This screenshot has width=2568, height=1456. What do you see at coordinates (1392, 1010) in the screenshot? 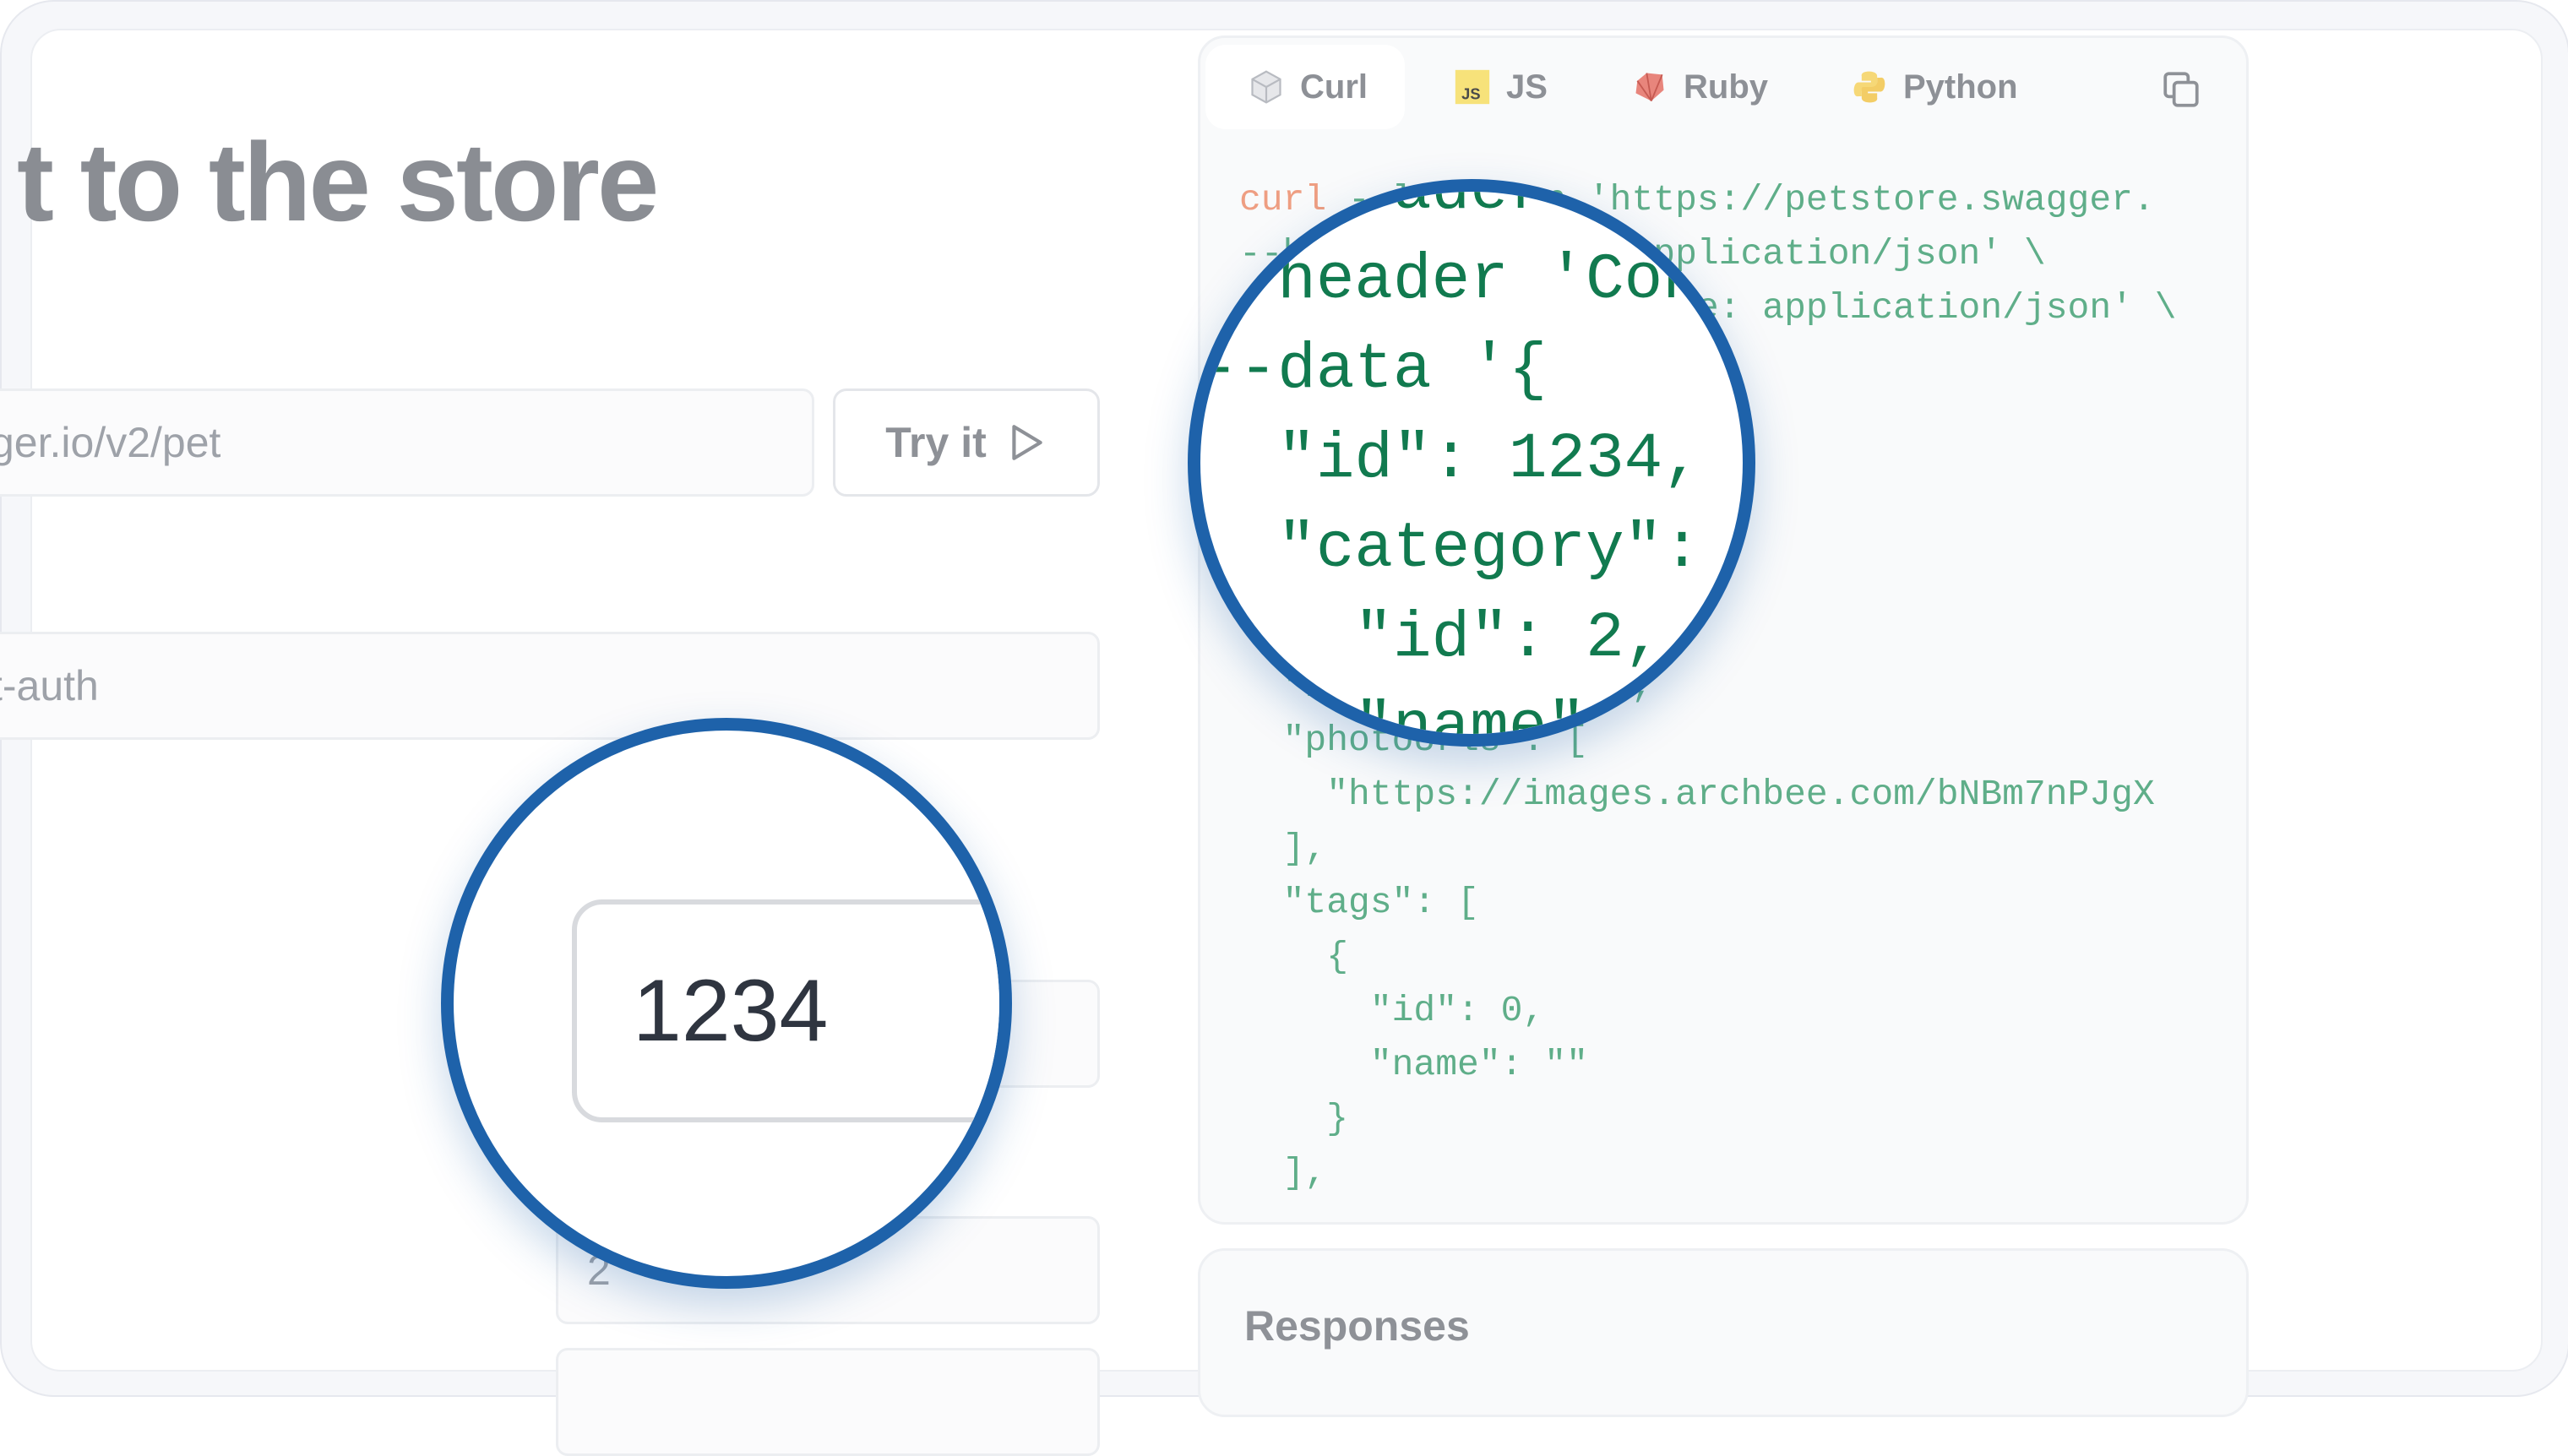
I see `code-line: "id": 0,` at bounding box center [1392, 1010].